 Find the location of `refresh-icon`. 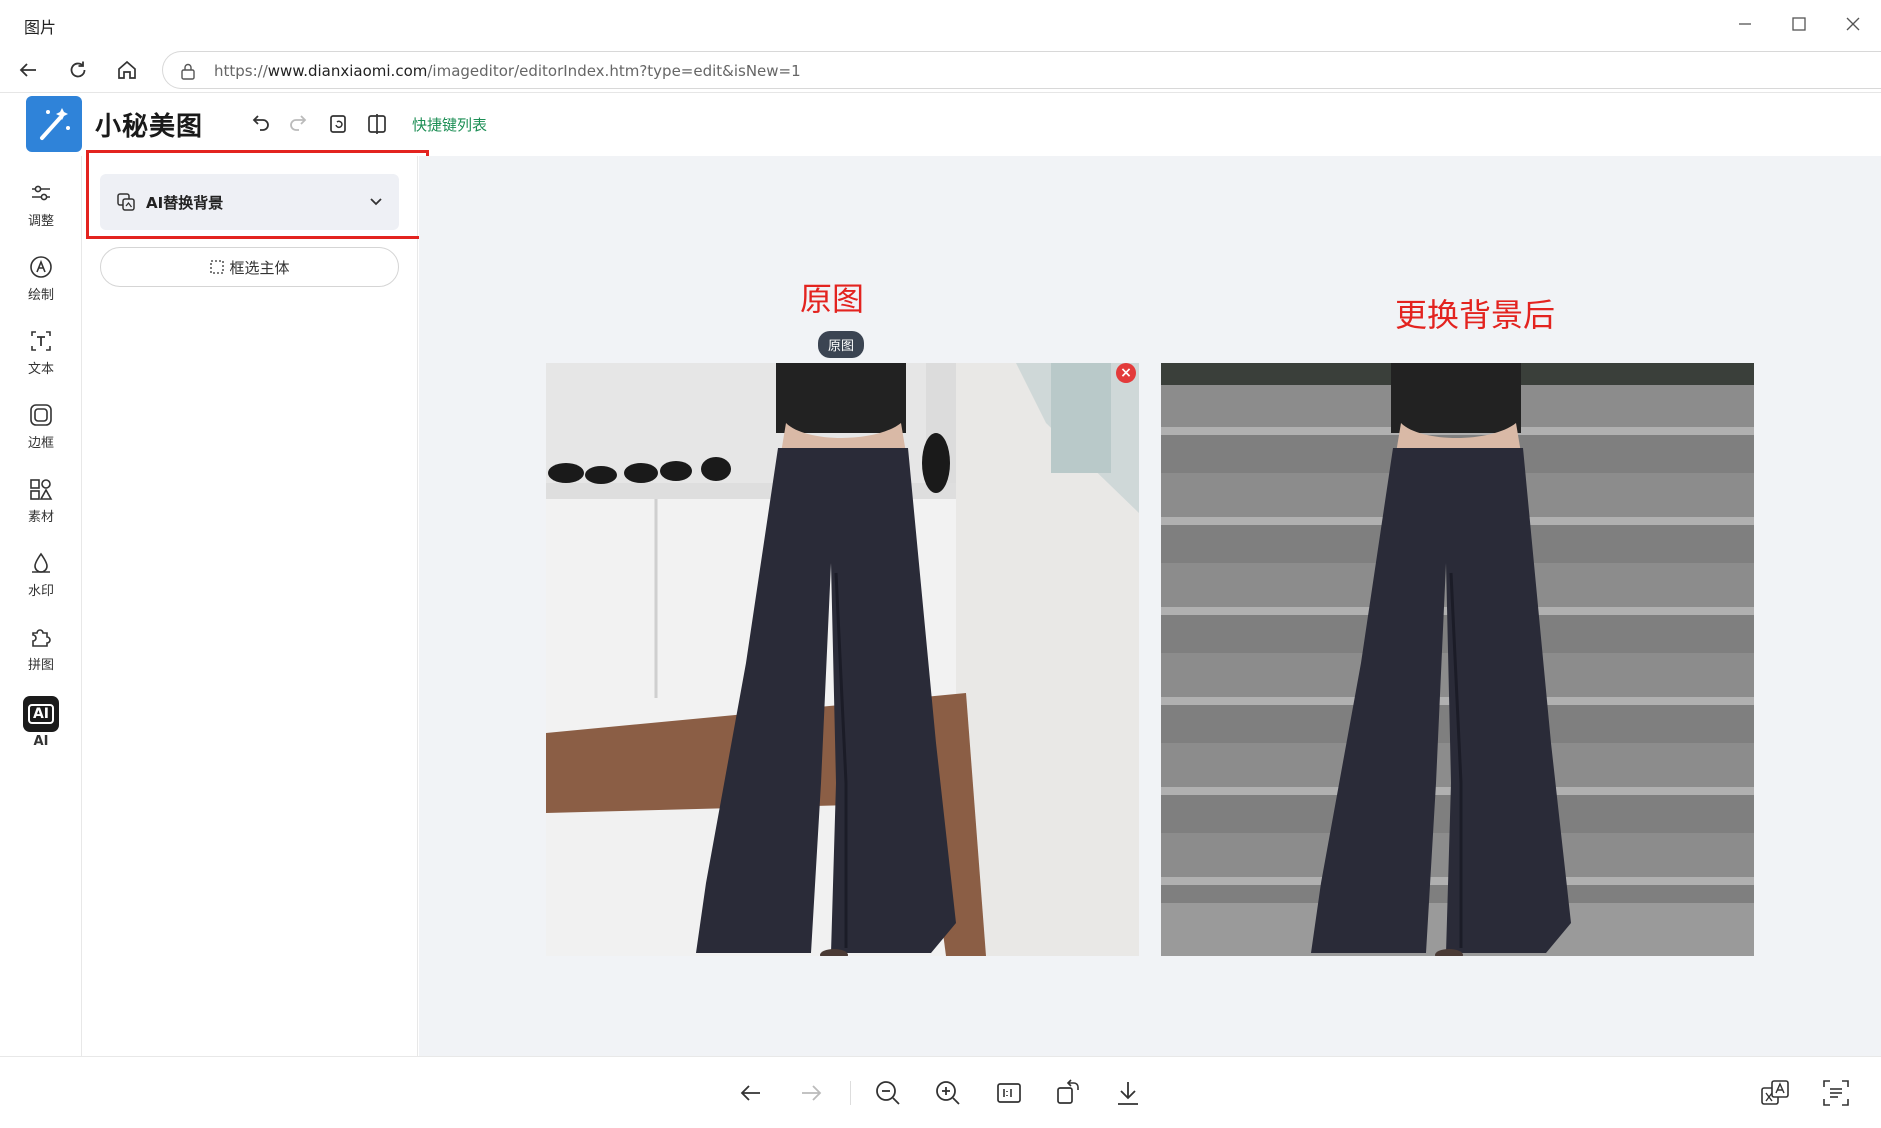

refresh-icon is located at coordinates (78, 69).